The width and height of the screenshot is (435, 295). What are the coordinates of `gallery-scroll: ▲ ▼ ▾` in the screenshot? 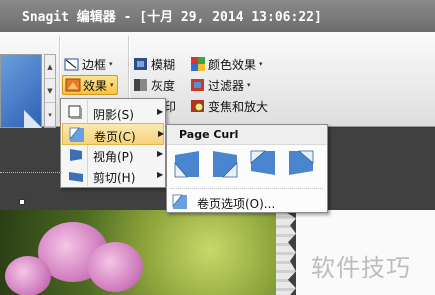 It's located at (50, 91).